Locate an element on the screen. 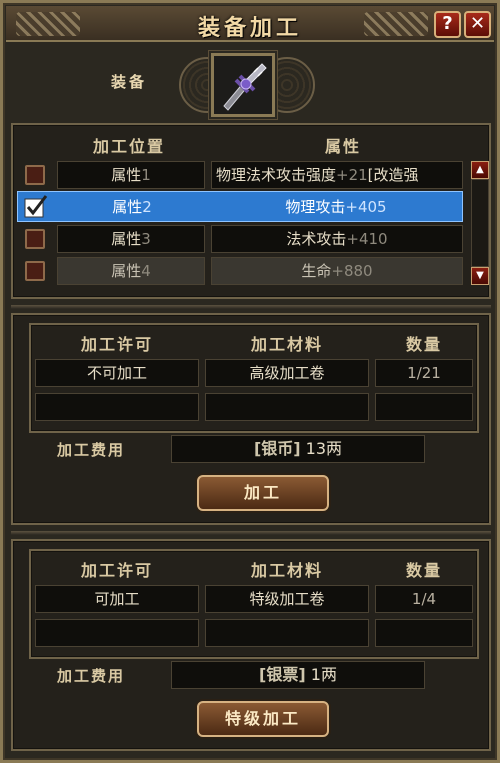 The width and height of the screenshot is (500, 763). special-header-permit: 加工许可 is located at coordinates (116, 570).